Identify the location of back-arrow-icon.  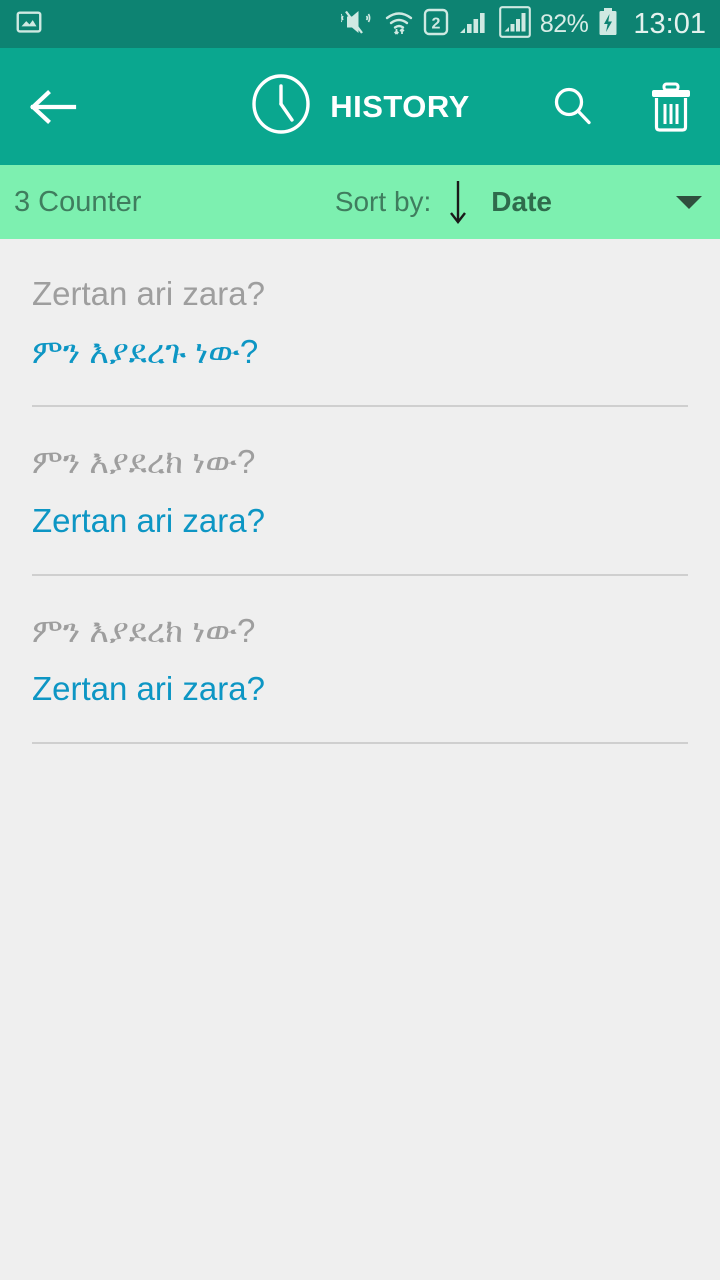
(53, 106).